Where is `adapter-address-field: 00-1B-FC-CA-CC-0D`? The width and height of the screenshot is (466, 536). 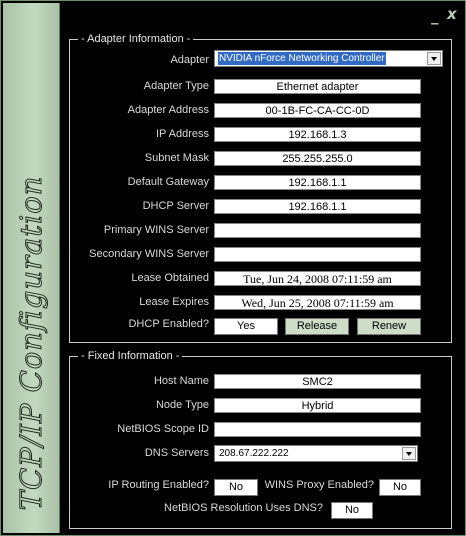
adapter-address-field: 00-1B-FC-CA-CC-0D is located at coordinates (317, 110).